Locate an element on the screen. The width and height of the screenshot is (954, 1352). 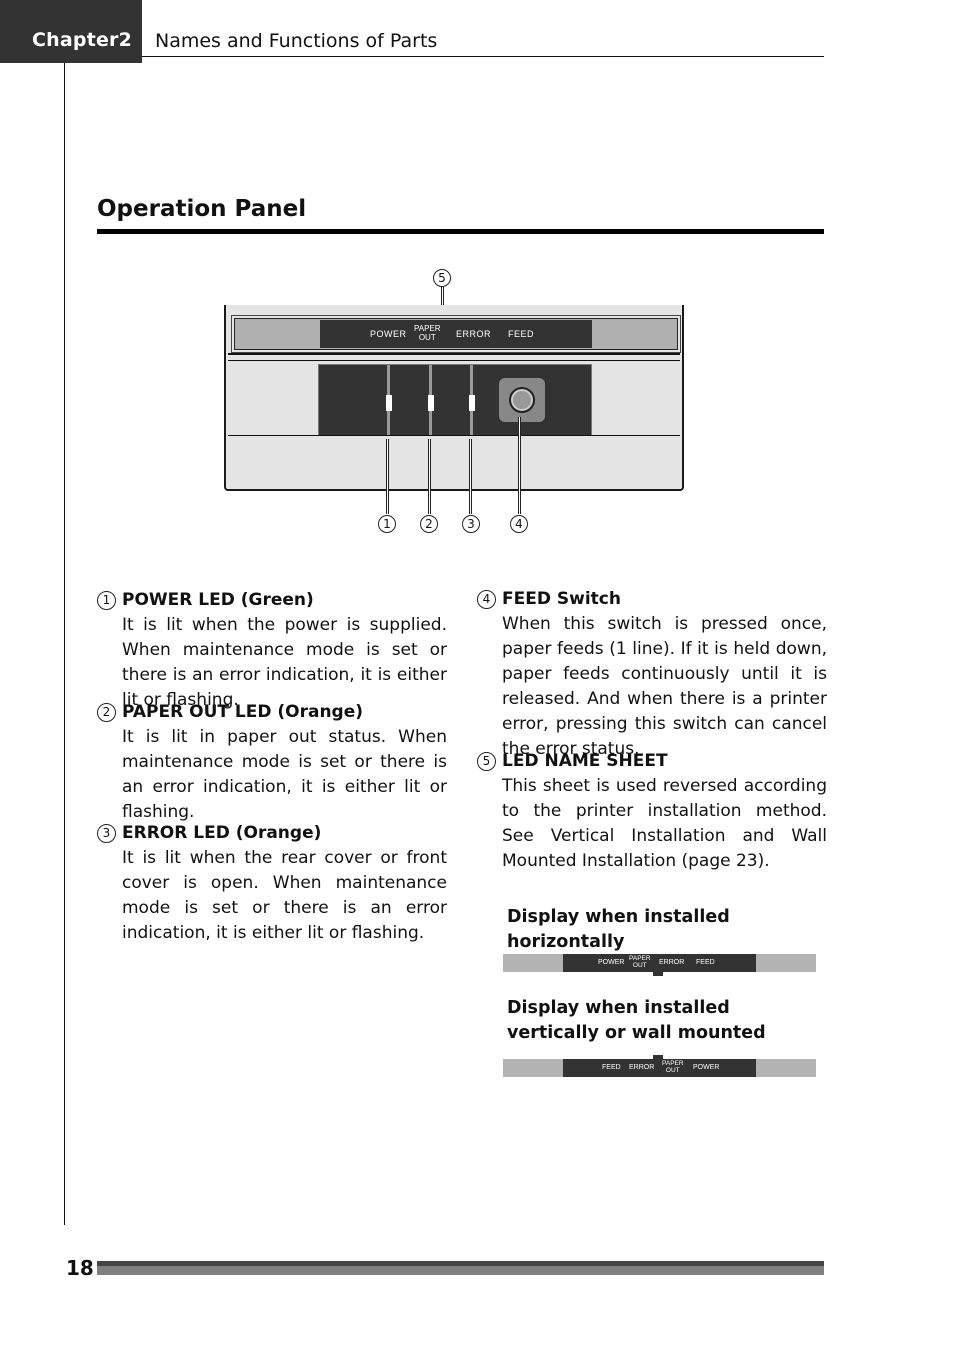
printer-front-panel: POWER PAPER OUT ERROR FEED is located at coordinates (454, 398).